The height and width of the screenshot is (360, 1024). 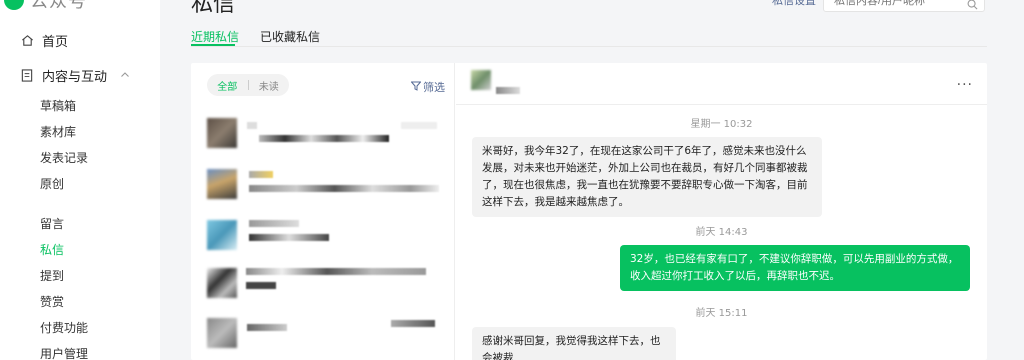 I want to click on filter-button: 筛选, so click(x=427, y=87).